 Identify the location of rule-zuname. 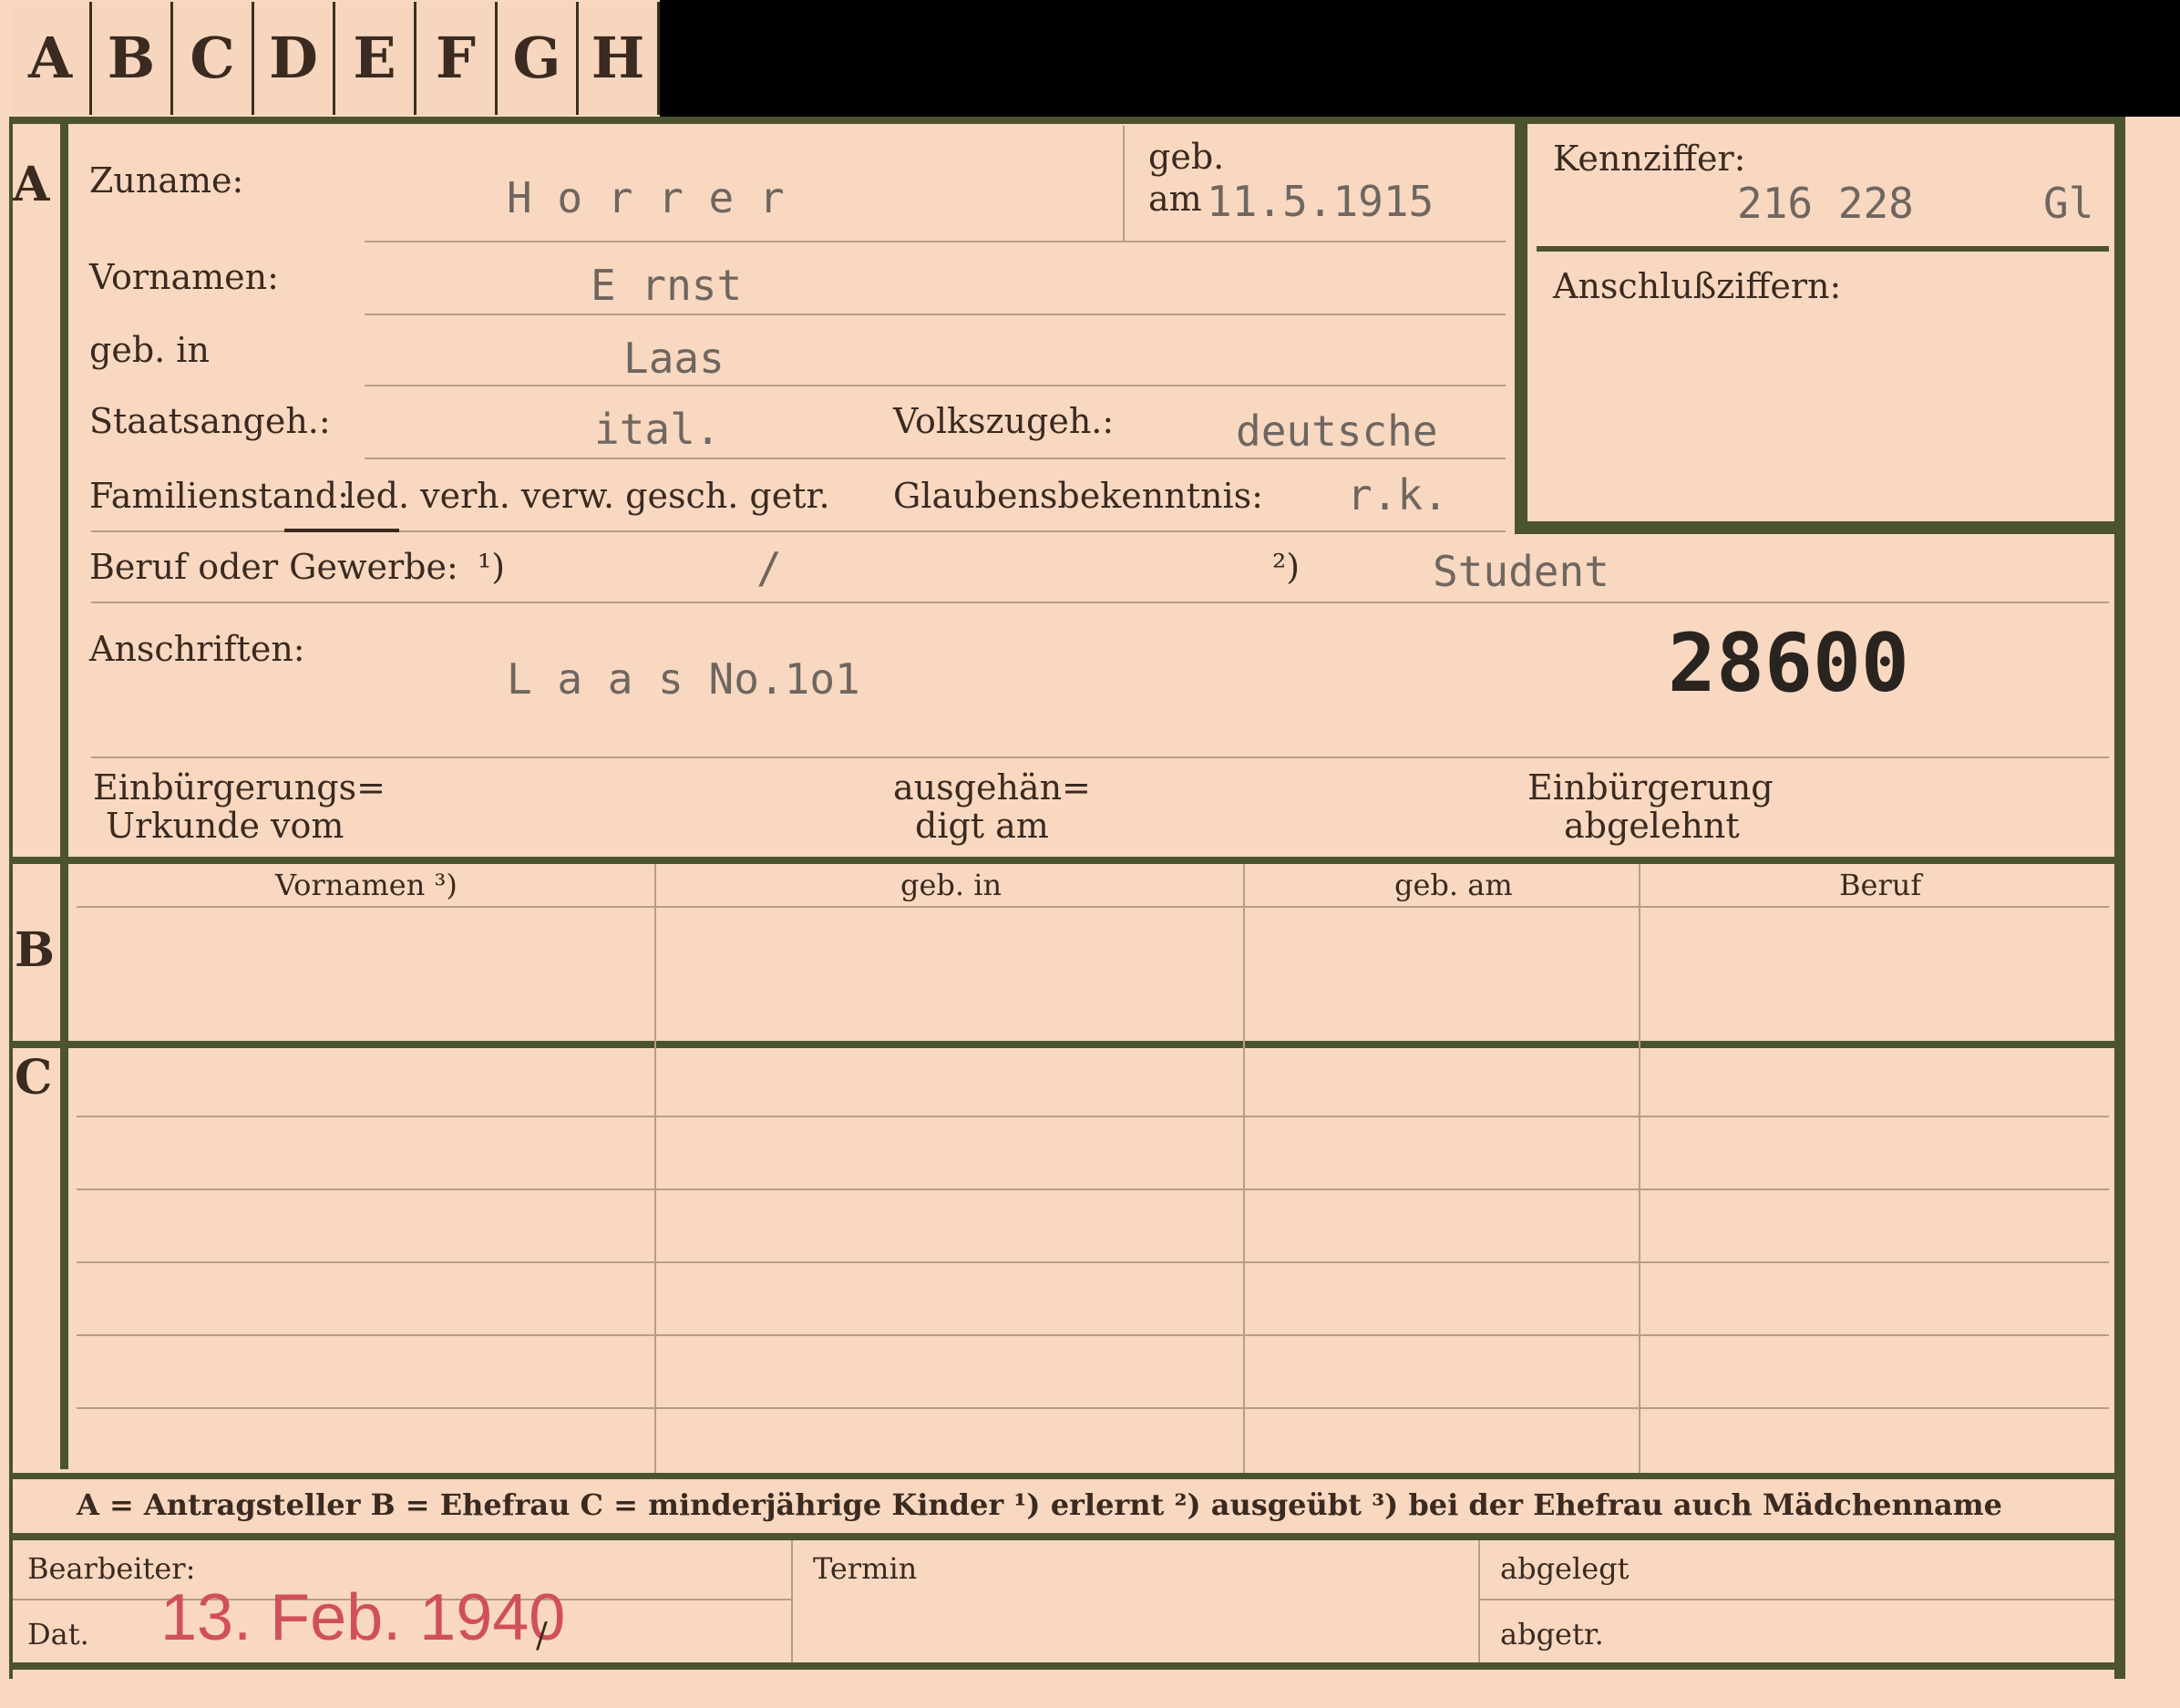
(935, 241).